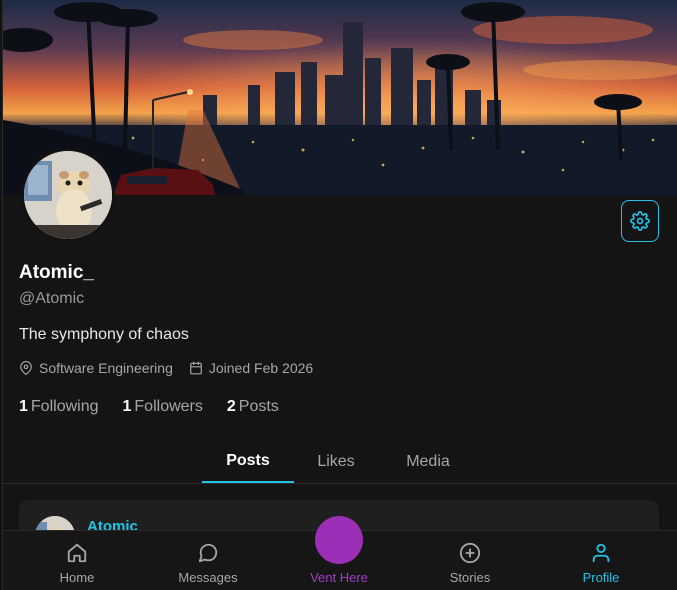 This screenshot has width=677, height=590. Describe the element at coordinates (339, 577) in the screenshot. I see `nav-vent-label: Vent Here` at that location.